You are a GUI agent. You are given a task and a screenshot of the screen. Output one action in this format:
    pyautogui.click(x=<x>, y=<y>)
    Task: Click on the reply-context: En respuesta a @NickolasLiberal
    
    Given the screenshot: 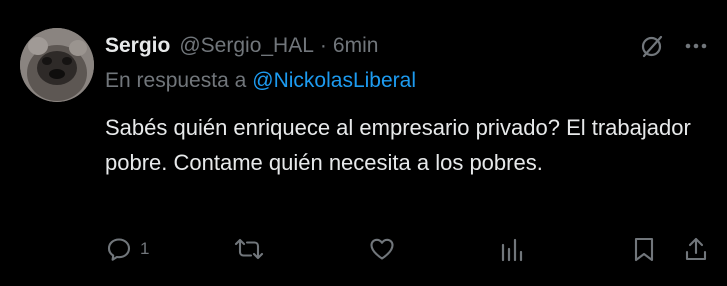 What is the action you would take?
    pyautogui.click(x=260, y=81)
    